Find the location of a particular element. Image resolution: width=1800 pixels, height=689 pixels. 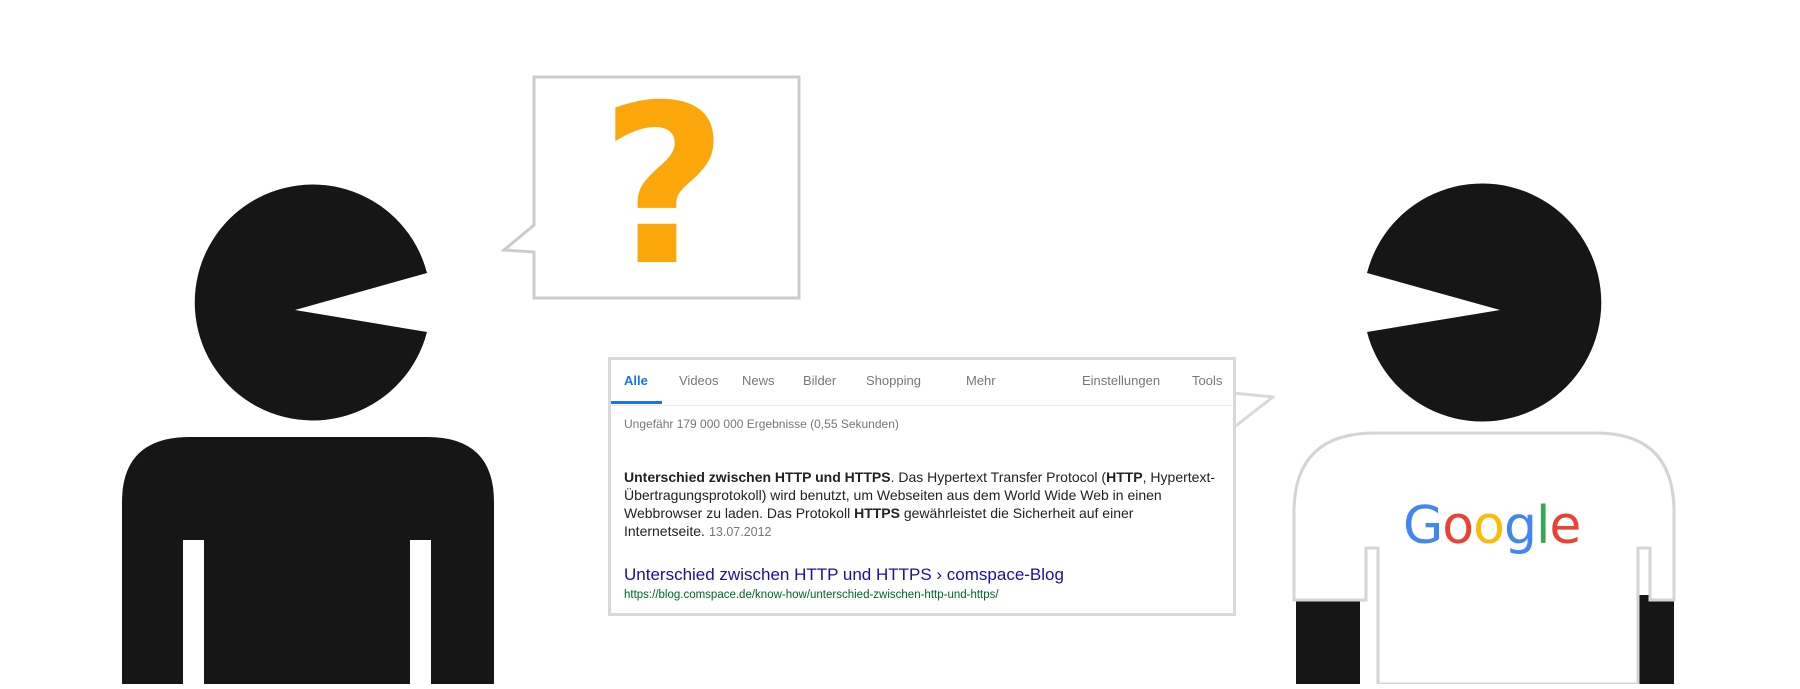

right-arm-left is located at coordinates (1328, 639).